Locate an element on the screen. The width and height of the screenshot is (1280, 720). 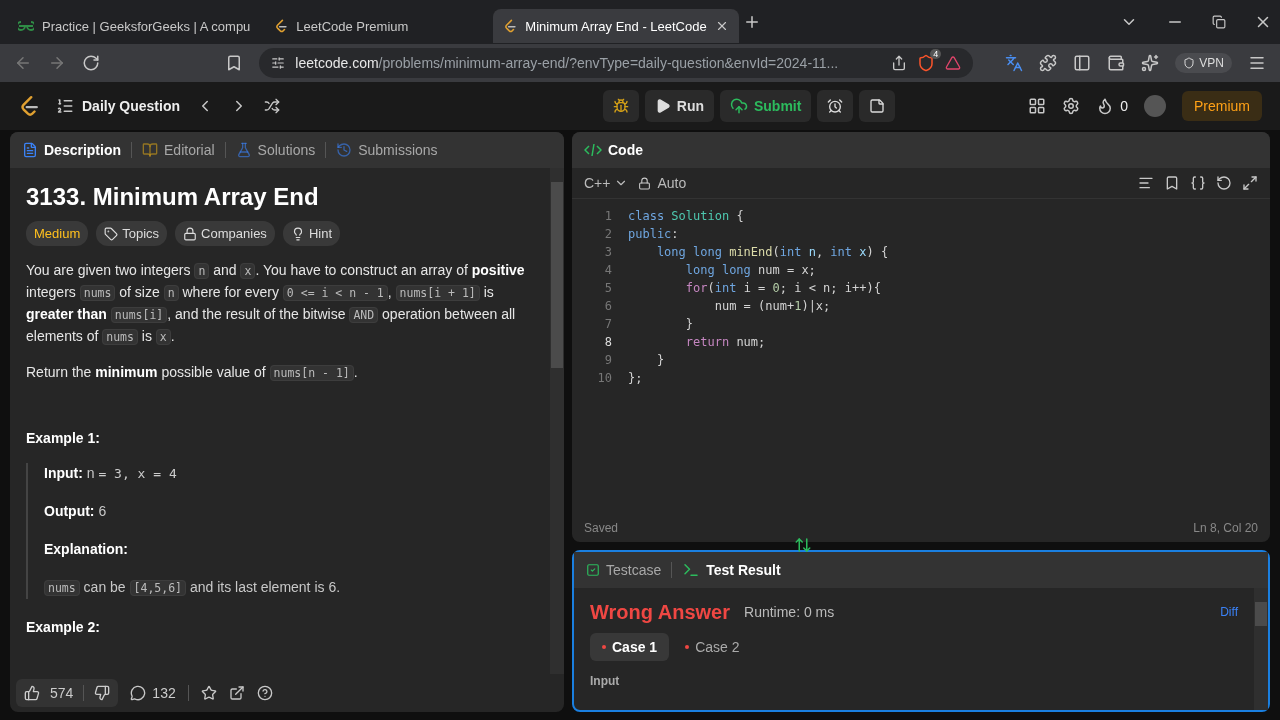
code-line: public: is located at coordinates (653, 234).